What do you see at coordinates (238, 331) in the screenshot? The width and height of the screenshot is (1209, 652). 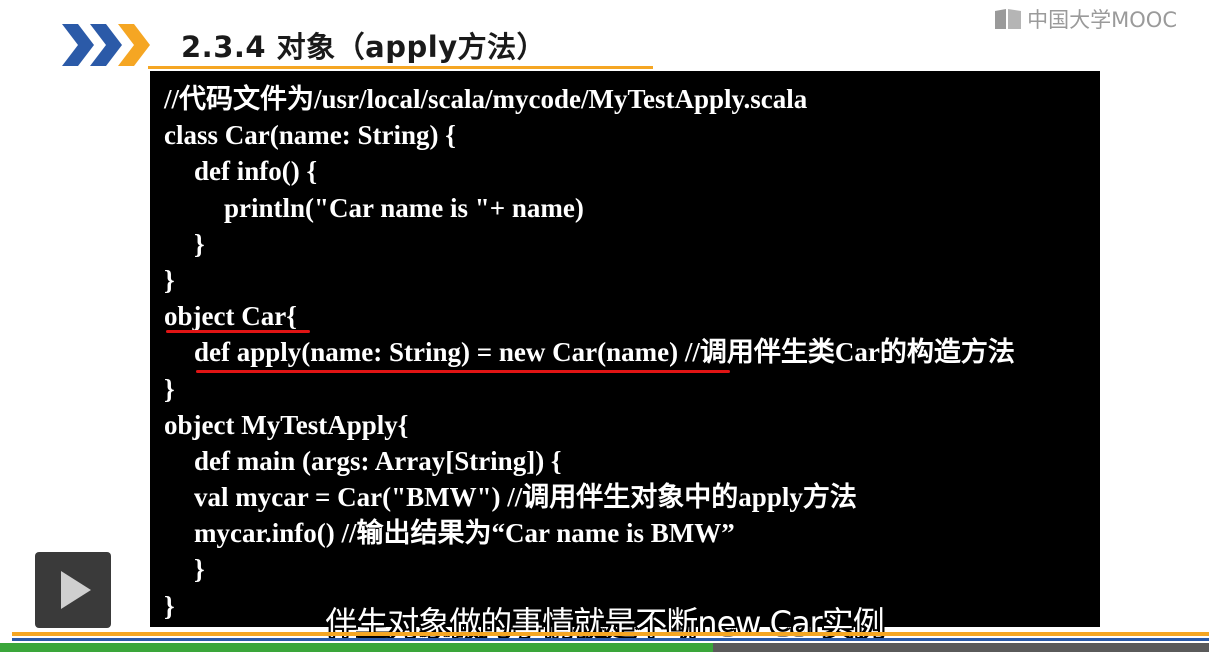 I see `highlight-underline-object-car` at bounding box center [238, 331].